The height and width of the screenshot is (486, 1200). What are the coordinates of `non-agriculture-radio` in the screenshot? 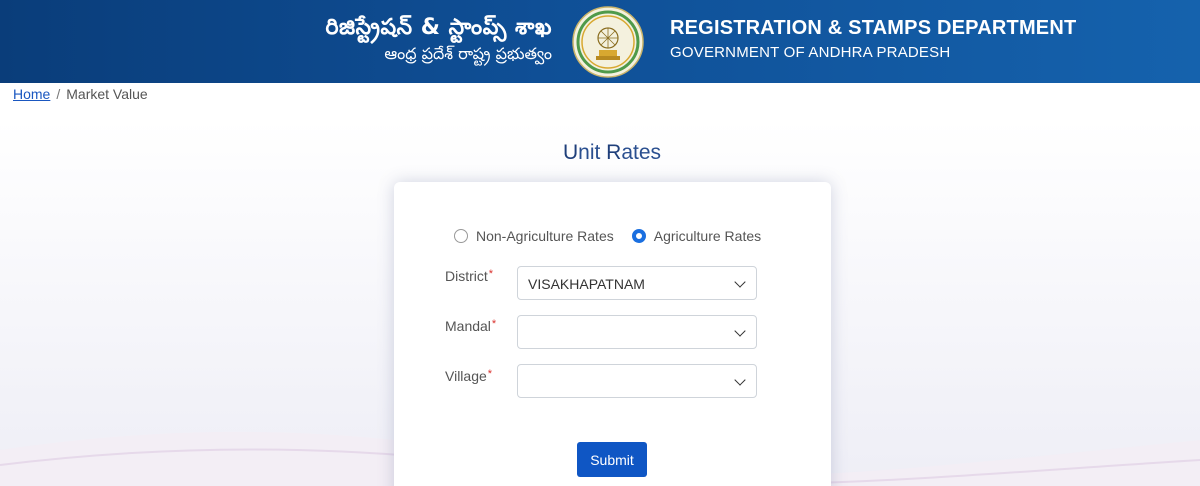 It's located at (461, 236).